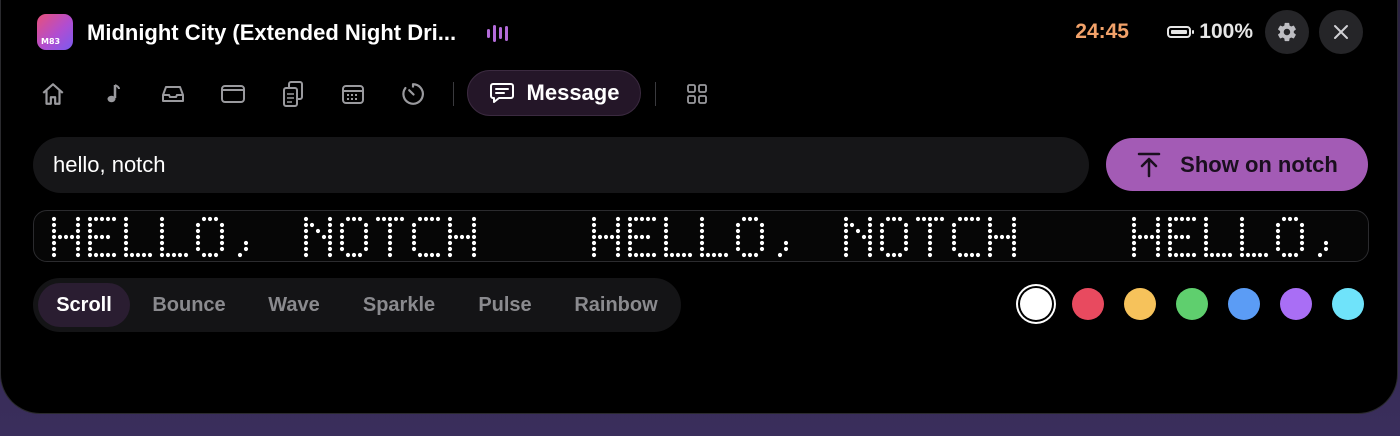 The image size is (1400, 436). Describe the element at coordinates (173, 94) in the screenshot. I see `inbox-tray-icon` at that location.